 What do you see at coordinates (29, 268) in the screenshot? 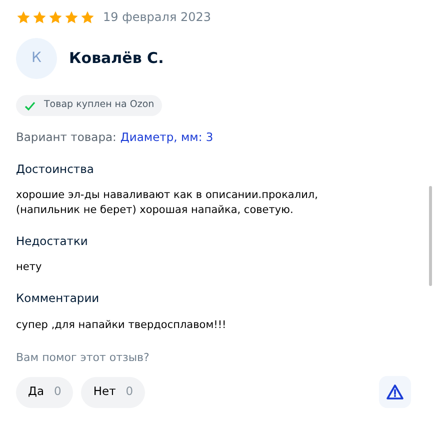
I see `section-text: нету` at bounding box center [29, 268].